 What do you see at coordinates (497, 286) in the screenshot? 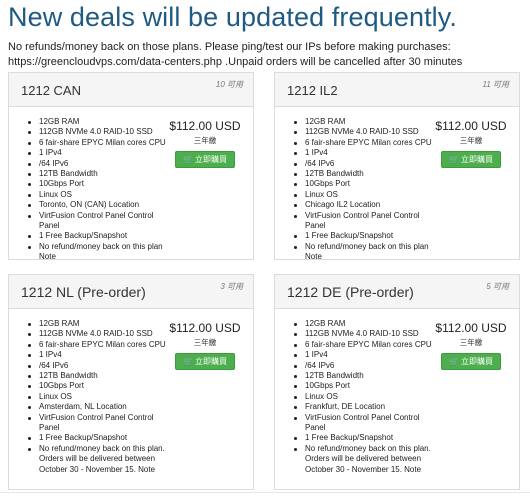
I see `availability-count: 5 可用` at bounding box center [497, 286].